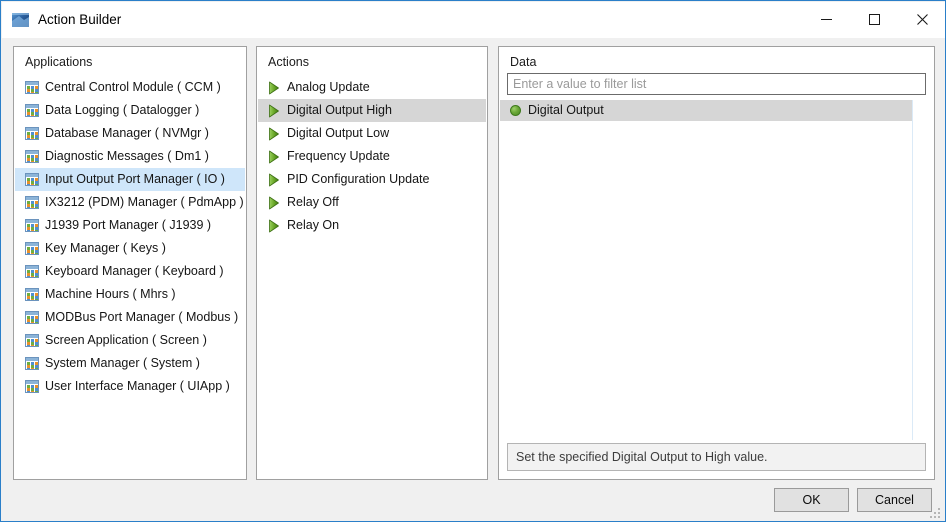  I want to click on data-list: Digital Output, so click(706, 110).